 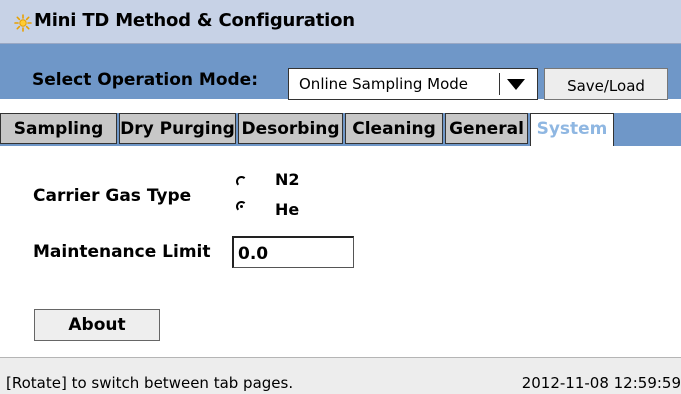 I want to click on carrier-gas-label: Carrier Gas Type, so click(x=112, y=196).